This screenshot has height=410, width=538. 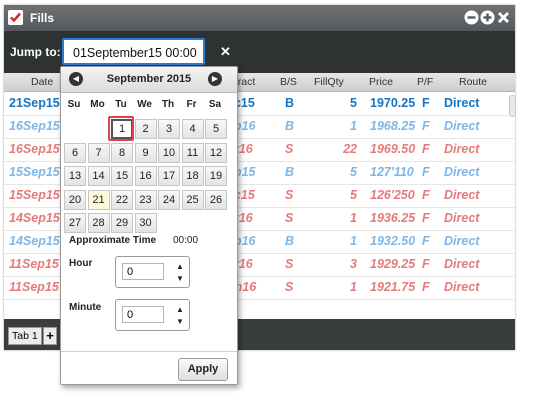 I want to click on day-cell: 14, so click(x=98, y=176).